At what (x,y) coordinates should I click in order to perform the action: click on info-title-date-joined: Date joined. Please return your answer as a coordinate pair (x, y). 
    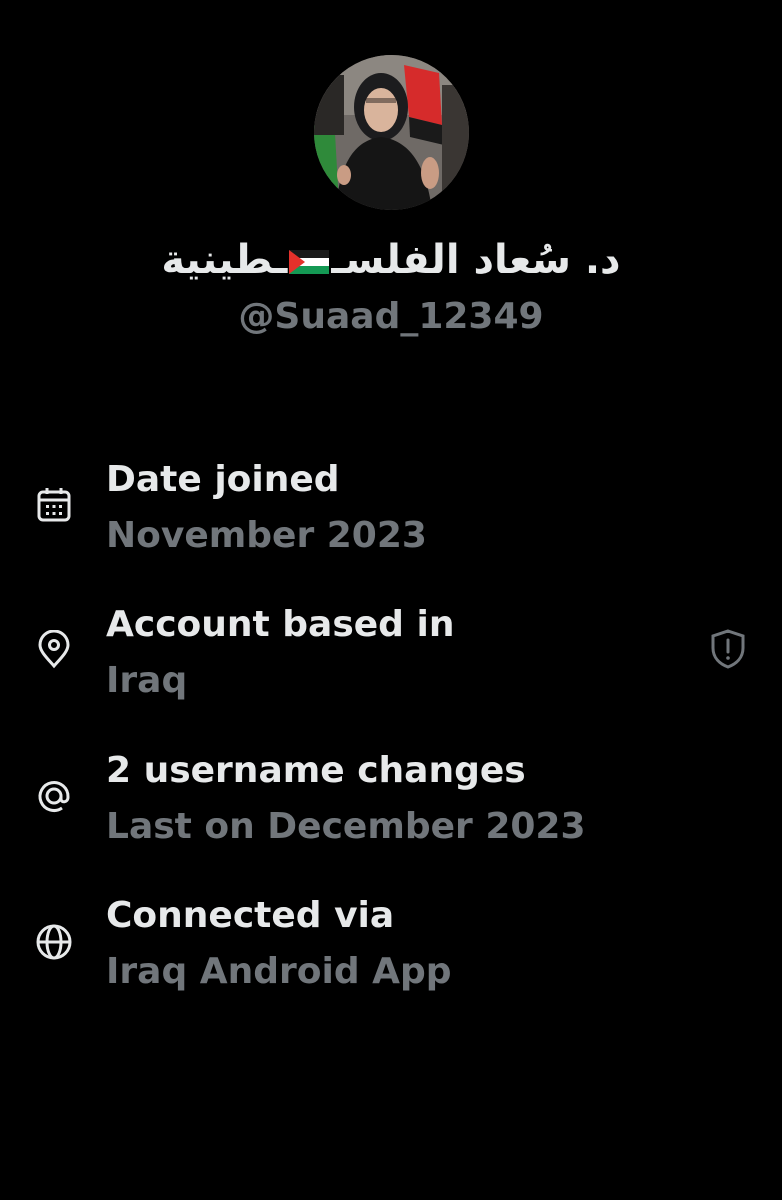
    Looking at the image, I should click on (223, 479).